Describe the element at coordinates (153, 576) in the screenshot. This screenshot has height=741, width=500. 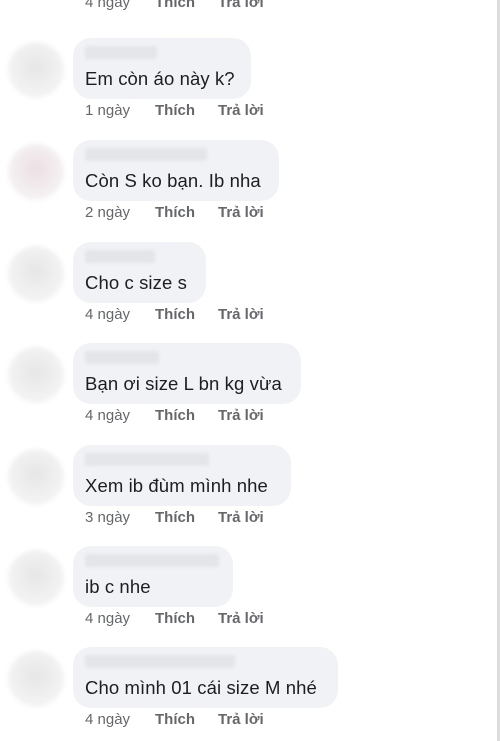
I see `comment-bubble: ib c nhe` at that location.